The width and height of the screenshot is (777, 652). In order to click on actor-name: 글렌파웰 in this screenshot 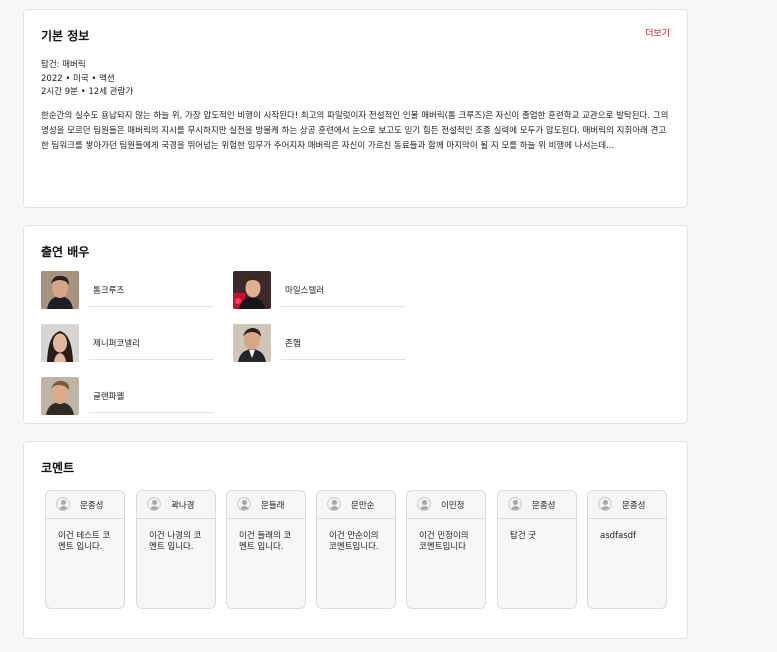, I will do `click(109, 397)`.